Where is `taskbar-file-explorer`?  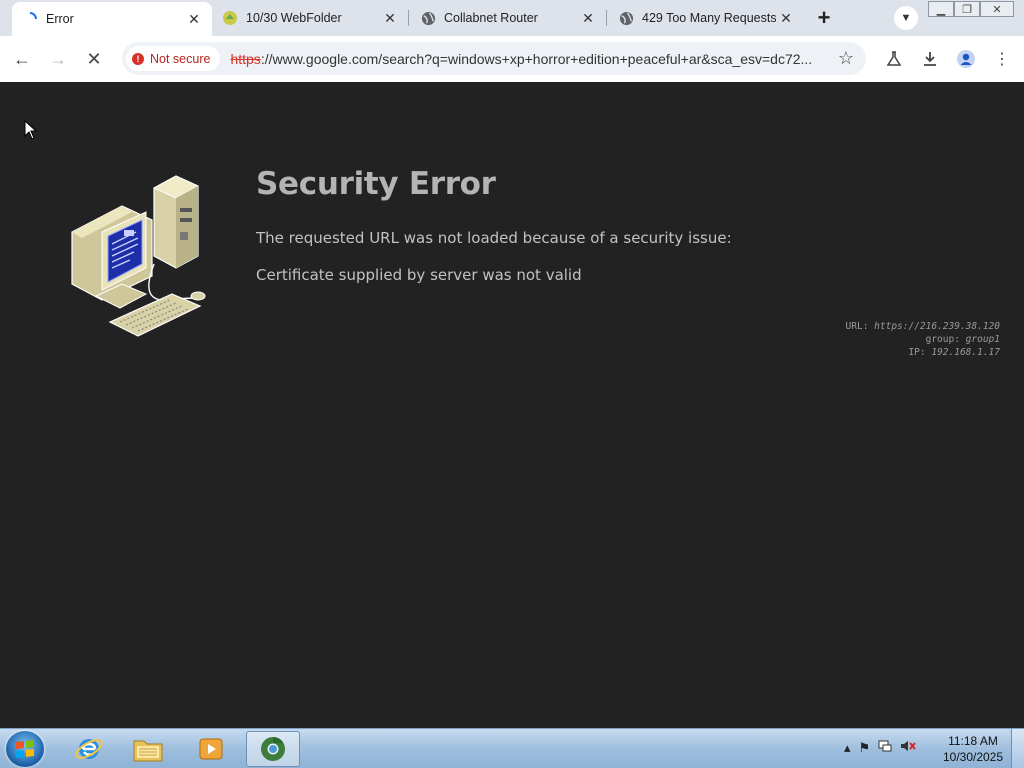 taskbar-file-explorer is located at coordinates (148, 749).